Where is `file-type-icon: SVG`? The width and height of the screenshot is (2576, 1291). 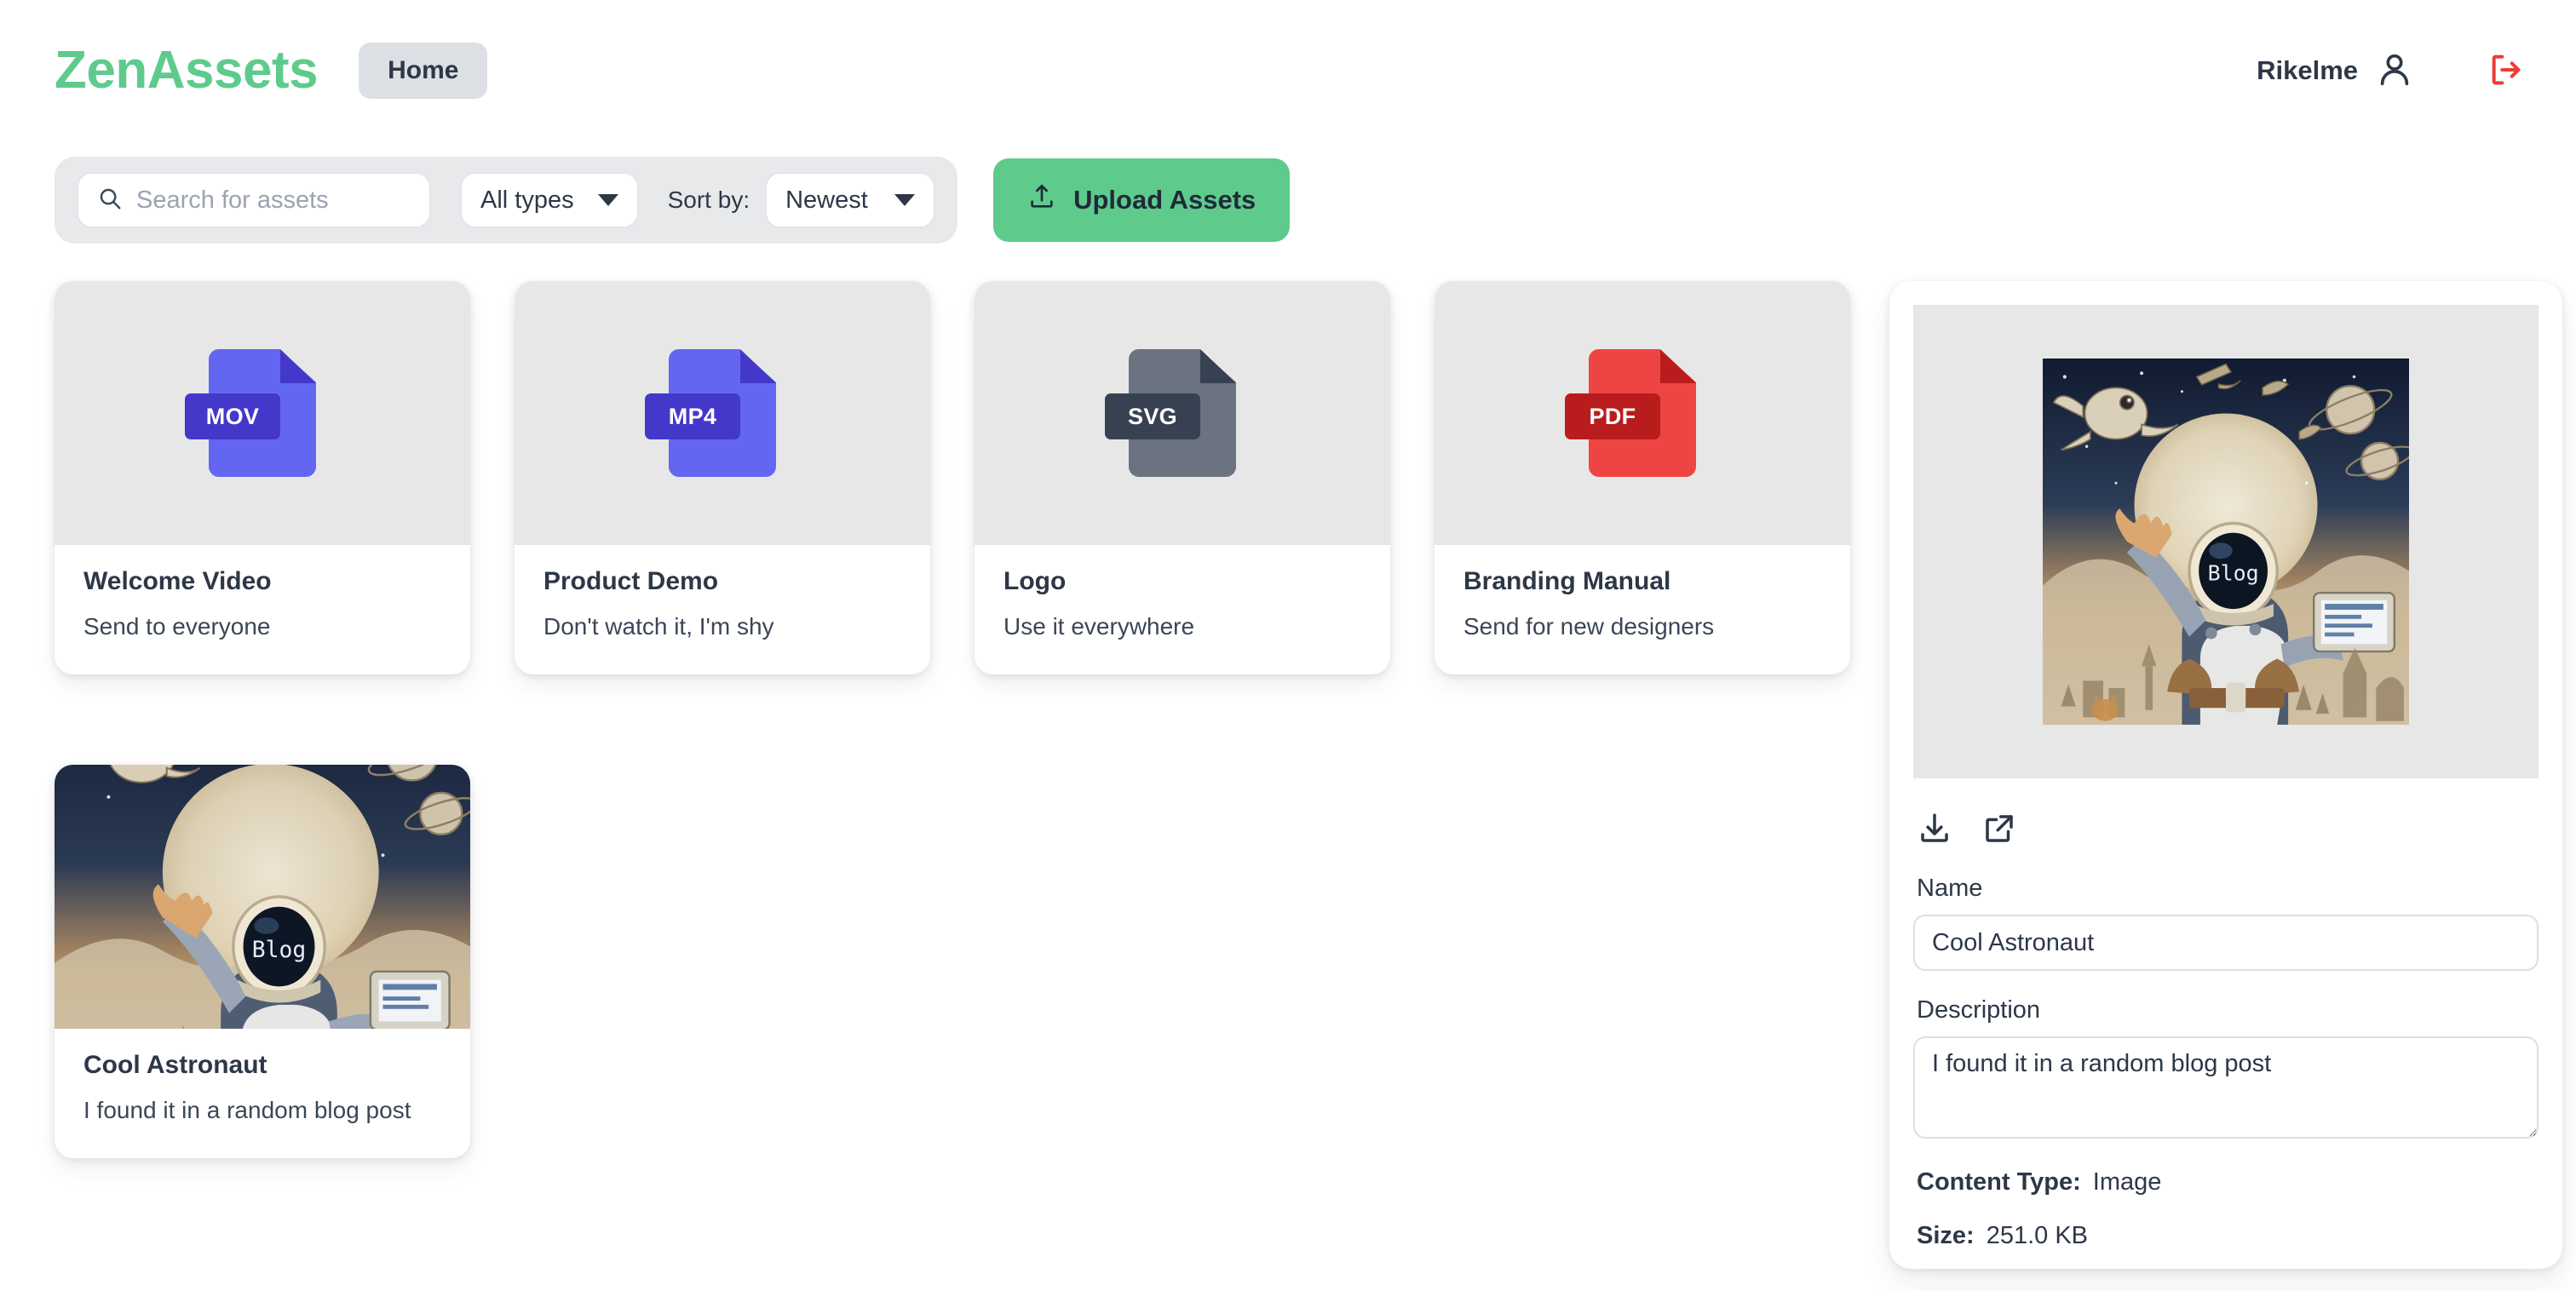 file-type-icon: SVG is located at coordinates (1171, 413).